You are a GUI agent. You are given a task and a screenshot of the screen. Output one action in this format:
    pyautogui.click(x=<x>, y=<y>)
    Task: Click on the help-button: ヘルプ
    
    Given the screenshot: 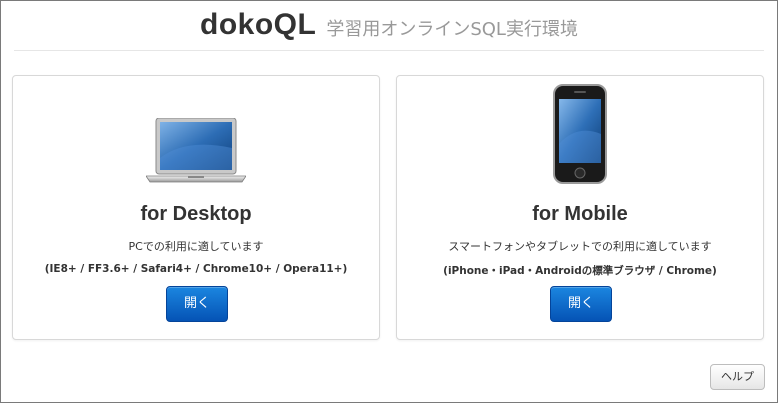 What is the action you would take?
    pyautogui.click(x=737, y=377)
    